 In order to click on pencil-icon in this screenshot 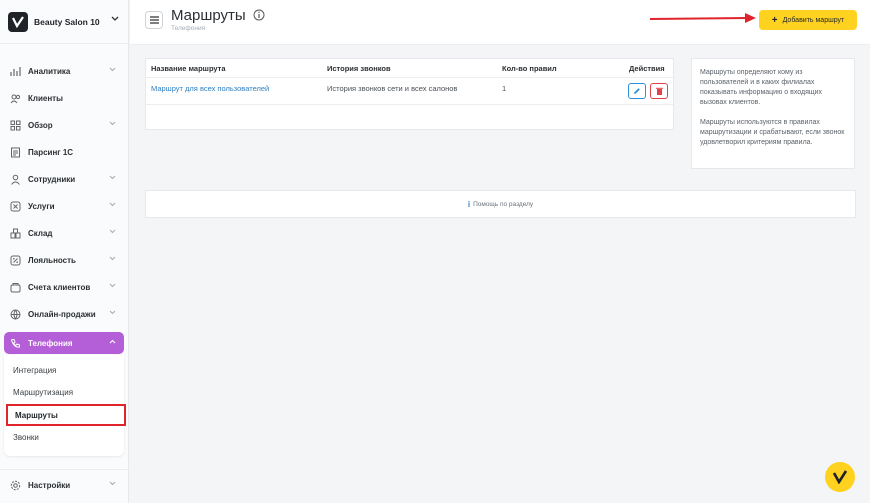, I will do `click(637, 91)`.